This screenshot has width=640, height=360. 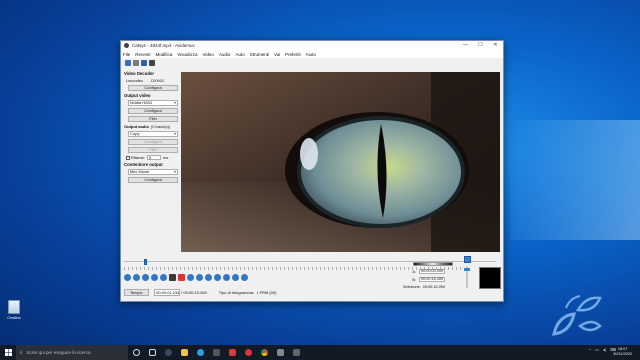 I want to click on decoder-configure-button: Configura, so click(x=153, y=88).